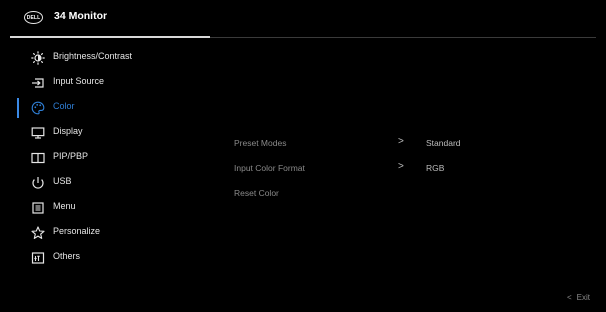 The image size is (606, 312). Describe the element at coordinates (64, 106) in the screenshot. I see `menu-label: Color` at that location.